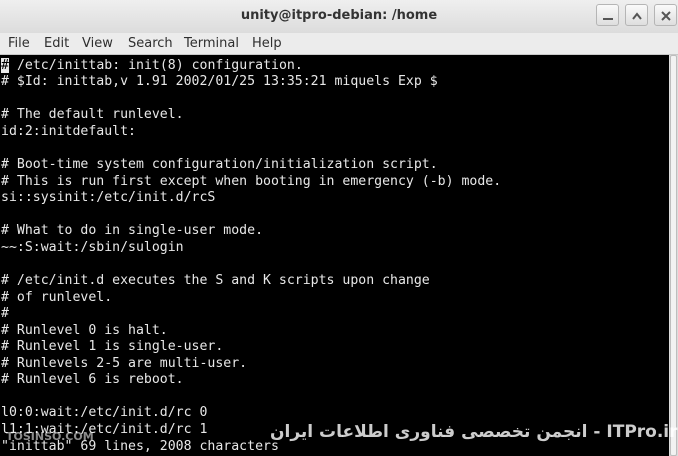  What do you see at coordinates (57, 297) in the screenshot?
I see `terminal-line: # of runlevel.` at bounding box center [57, 297].